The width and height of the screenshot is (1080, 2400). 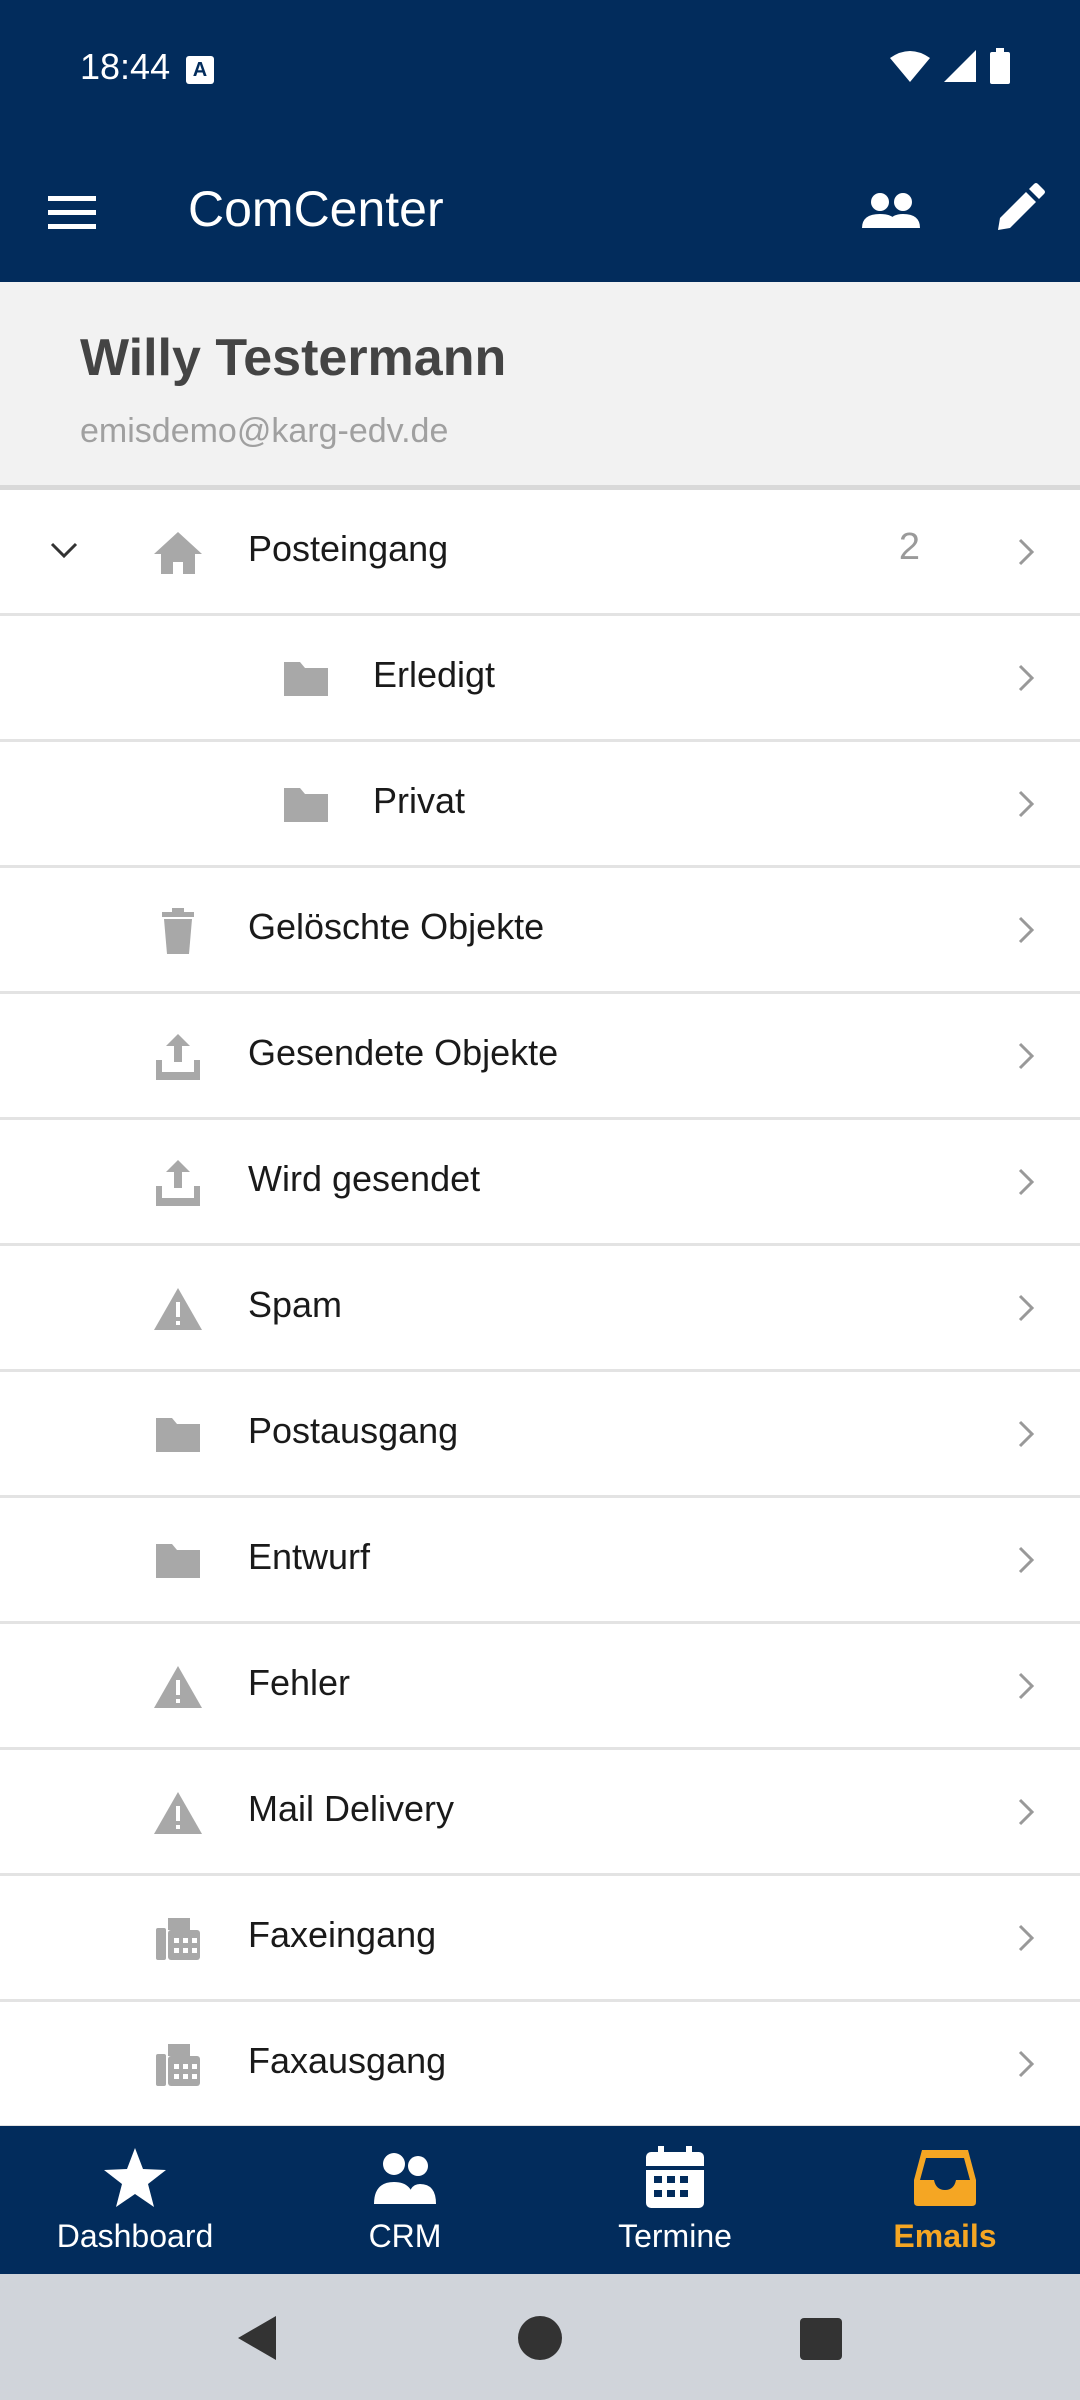 I want to click on folder-label: Posteingang, so click(x=348, y=548).